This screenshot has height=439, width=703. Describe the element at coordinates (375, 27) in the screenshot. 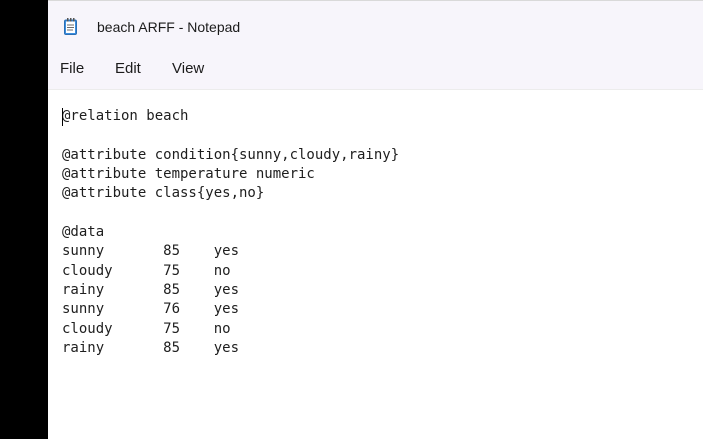

I see `title-bar: beach ARFF - Notepad` at that location.